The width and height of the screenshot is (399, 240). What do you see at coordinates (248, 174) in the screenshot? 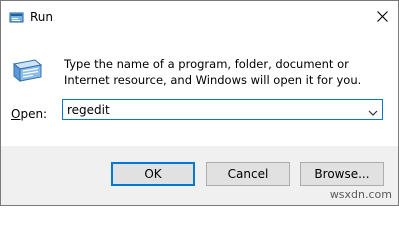
I see `cancel-button: Cancel` at bounding box center [248, 174].